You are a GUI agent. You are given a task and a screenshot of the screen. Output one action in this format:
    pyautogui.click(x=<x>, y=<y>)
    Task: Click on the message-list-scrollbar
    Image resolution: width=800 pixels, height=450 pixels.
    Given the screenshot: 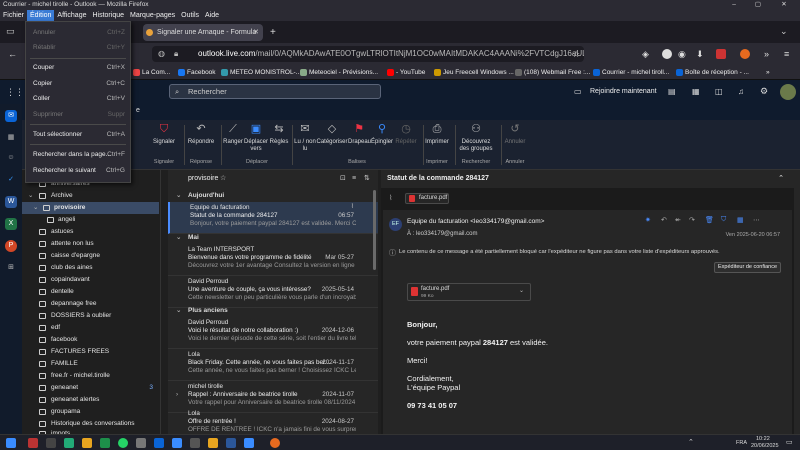 What is the action you would take?
    pyautogui.click(x=374, y=230)
    